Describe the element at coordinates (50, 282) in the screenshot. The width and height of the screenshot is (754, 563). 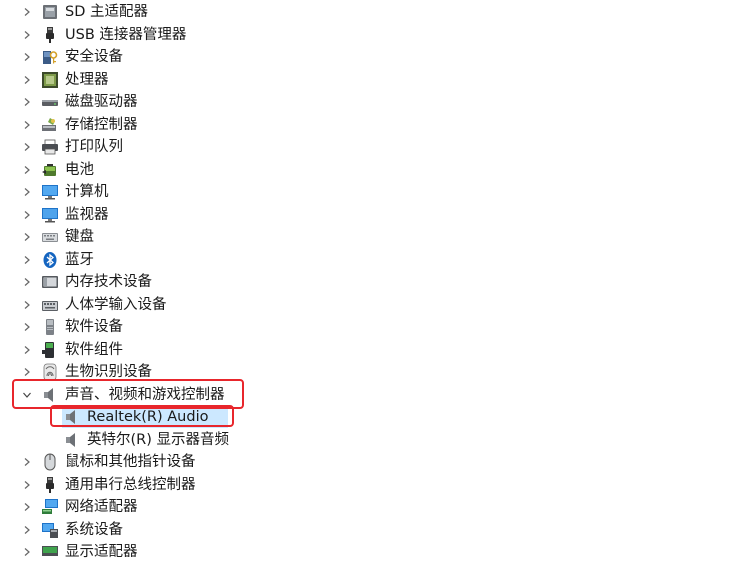
I see `memory-device-icon` at that location.